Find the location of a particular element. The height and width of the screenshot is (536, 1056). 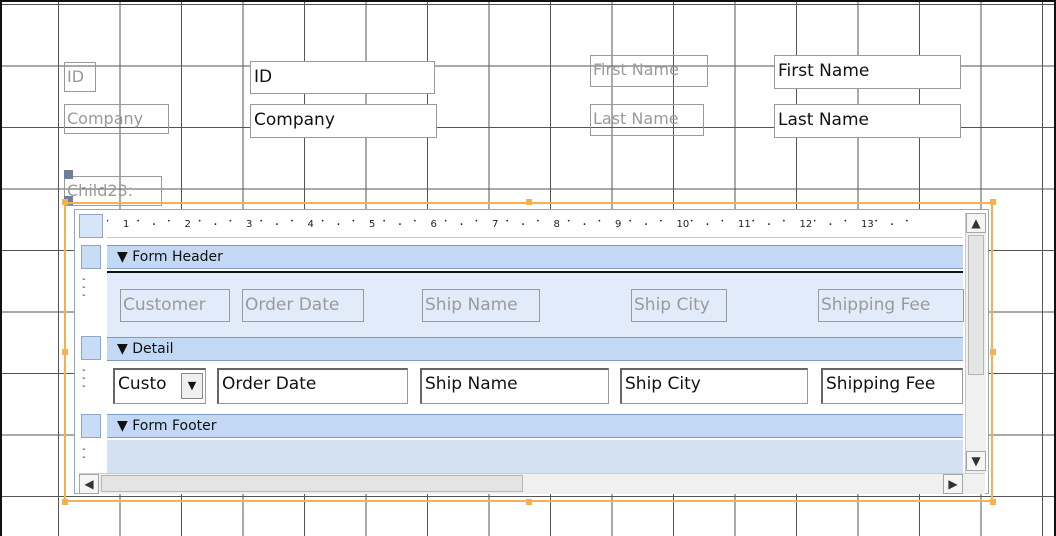

horizontal-scrollbar: ◀ ▶ is located at coordinates (532, 483).